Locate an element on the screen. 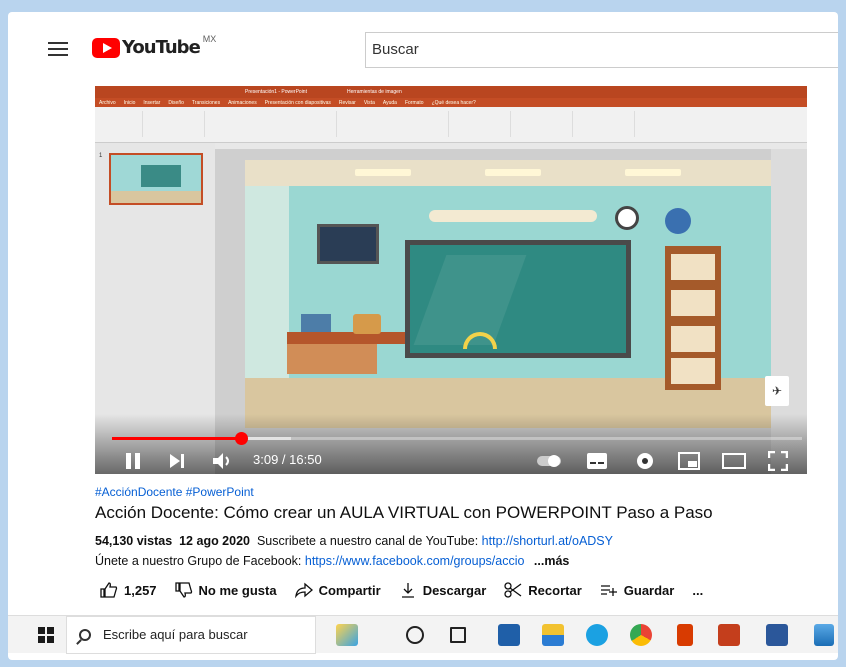 The height and width of the screenshot is (667, 846). share-label: Compartir is located at coordinates (349, 590).